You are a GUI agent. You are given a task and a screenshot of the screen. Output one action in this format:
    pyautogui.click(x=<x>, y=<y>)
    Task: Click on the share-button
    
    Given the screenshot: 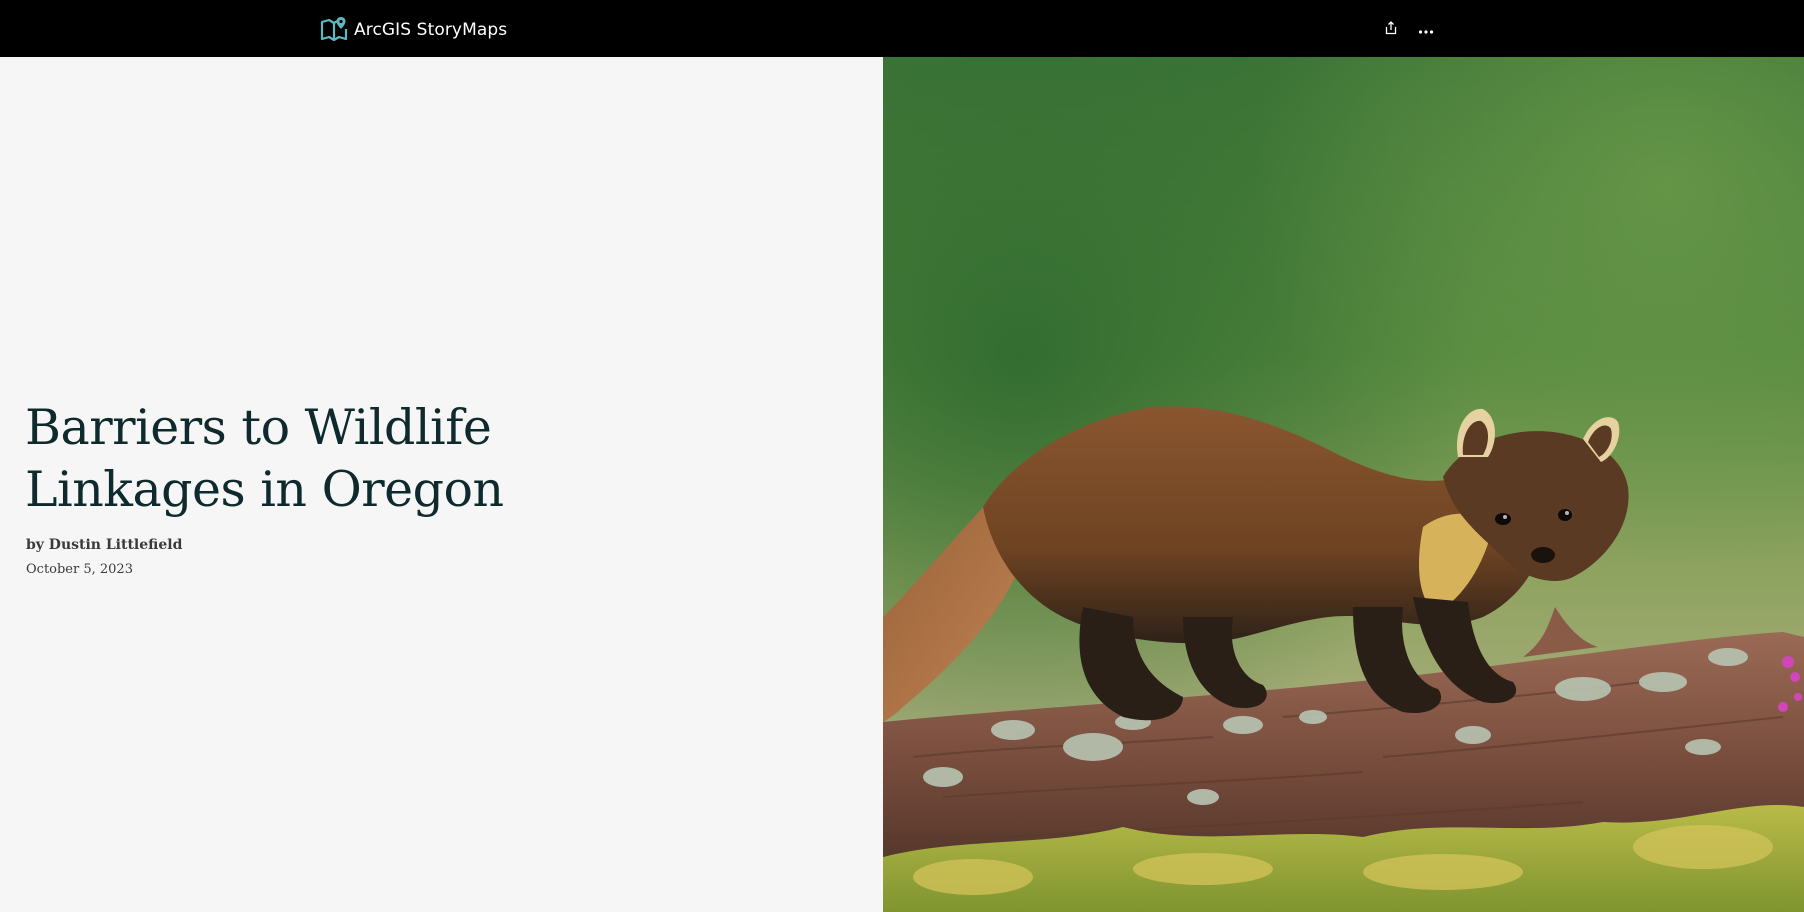 What is the action you would take?
    pyautogui.click(x=1391, y=29)
    